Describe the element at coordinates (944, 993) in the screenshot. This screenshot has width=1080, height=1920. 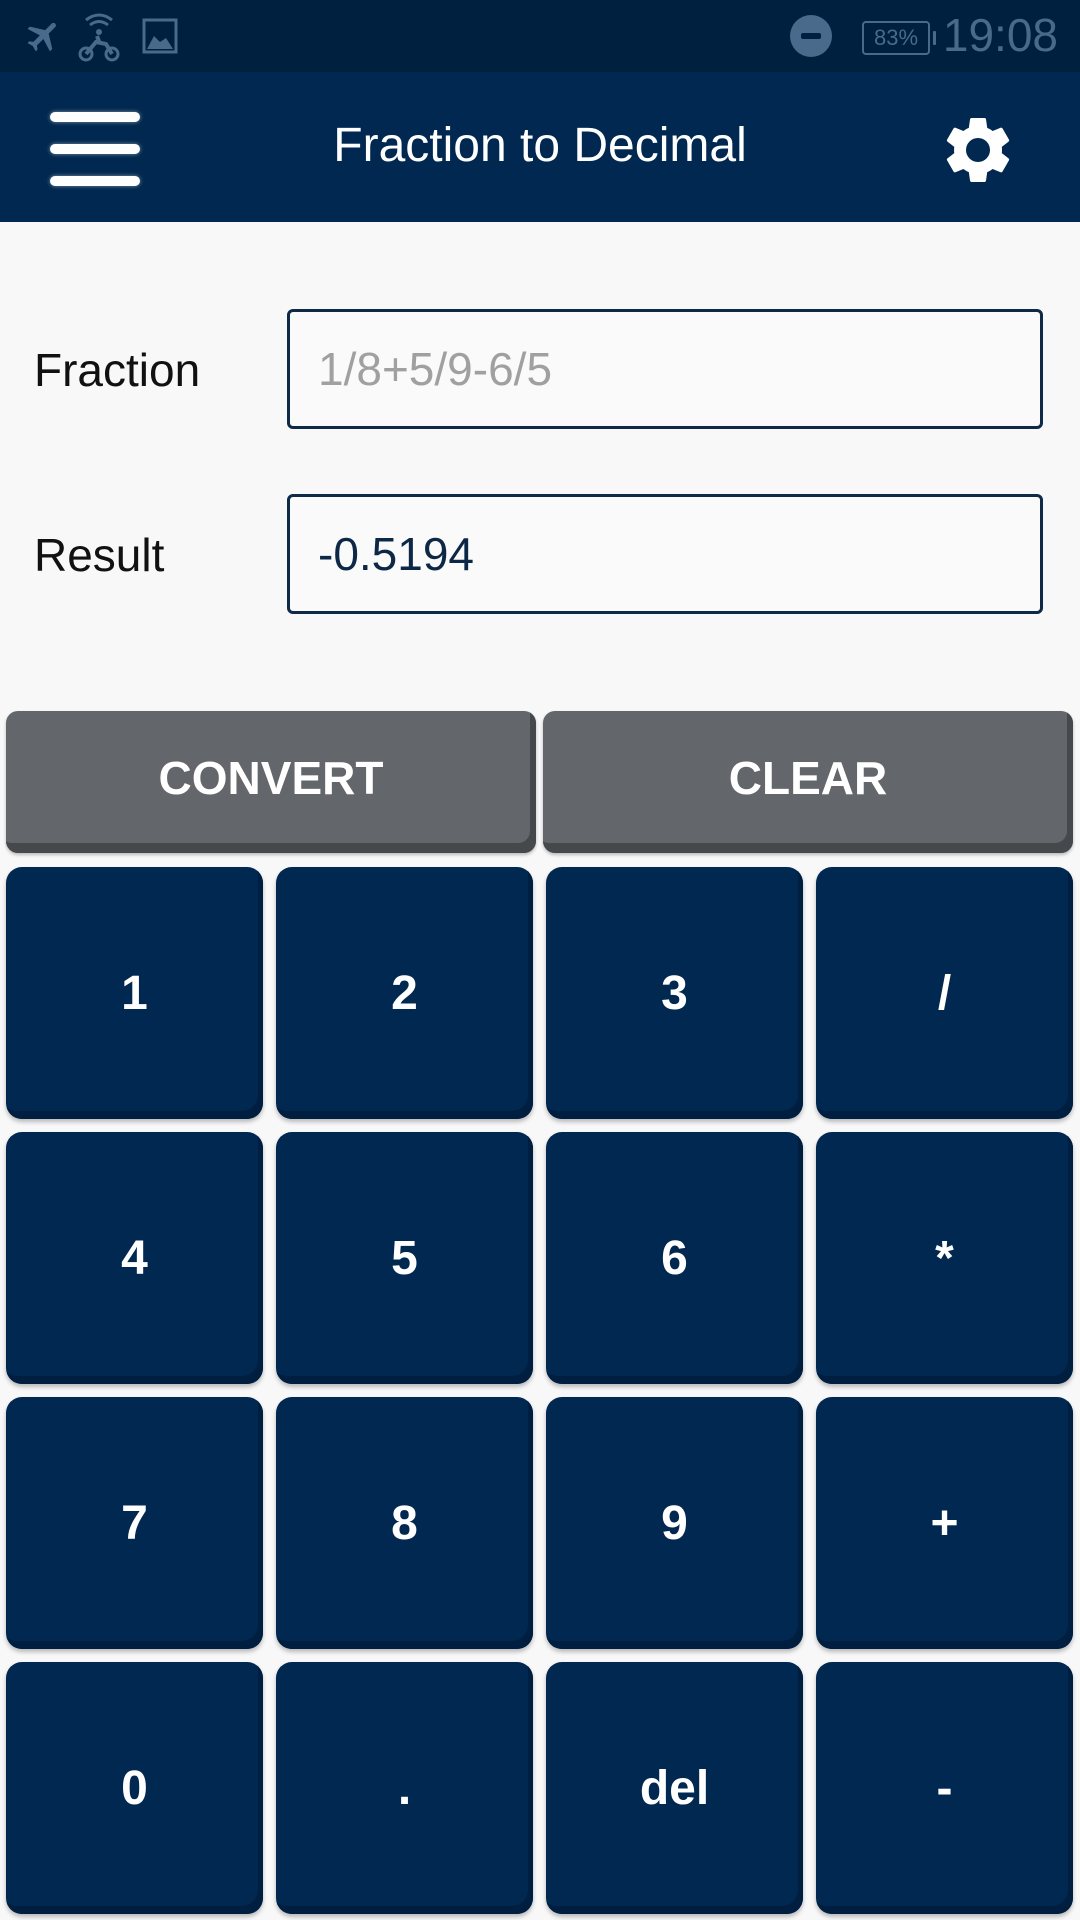
I see `key-divide: /` at that location.